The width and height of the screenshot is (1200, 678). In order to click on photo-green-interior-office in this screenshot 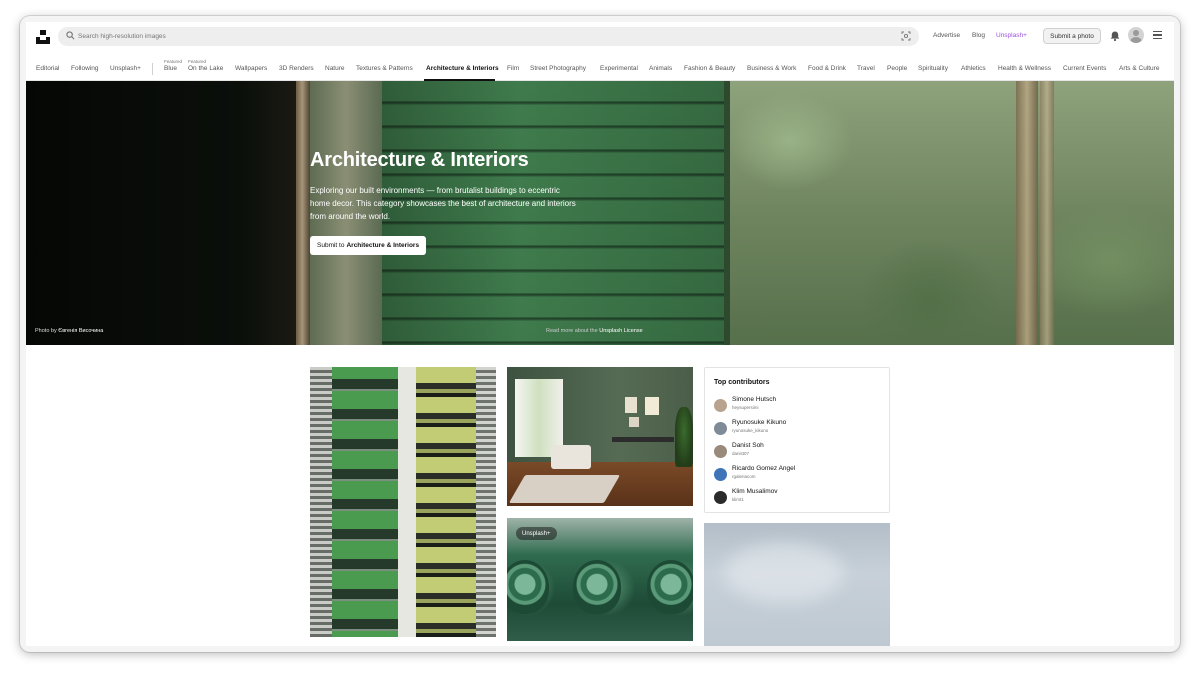, I will do `click(600, 436)`.